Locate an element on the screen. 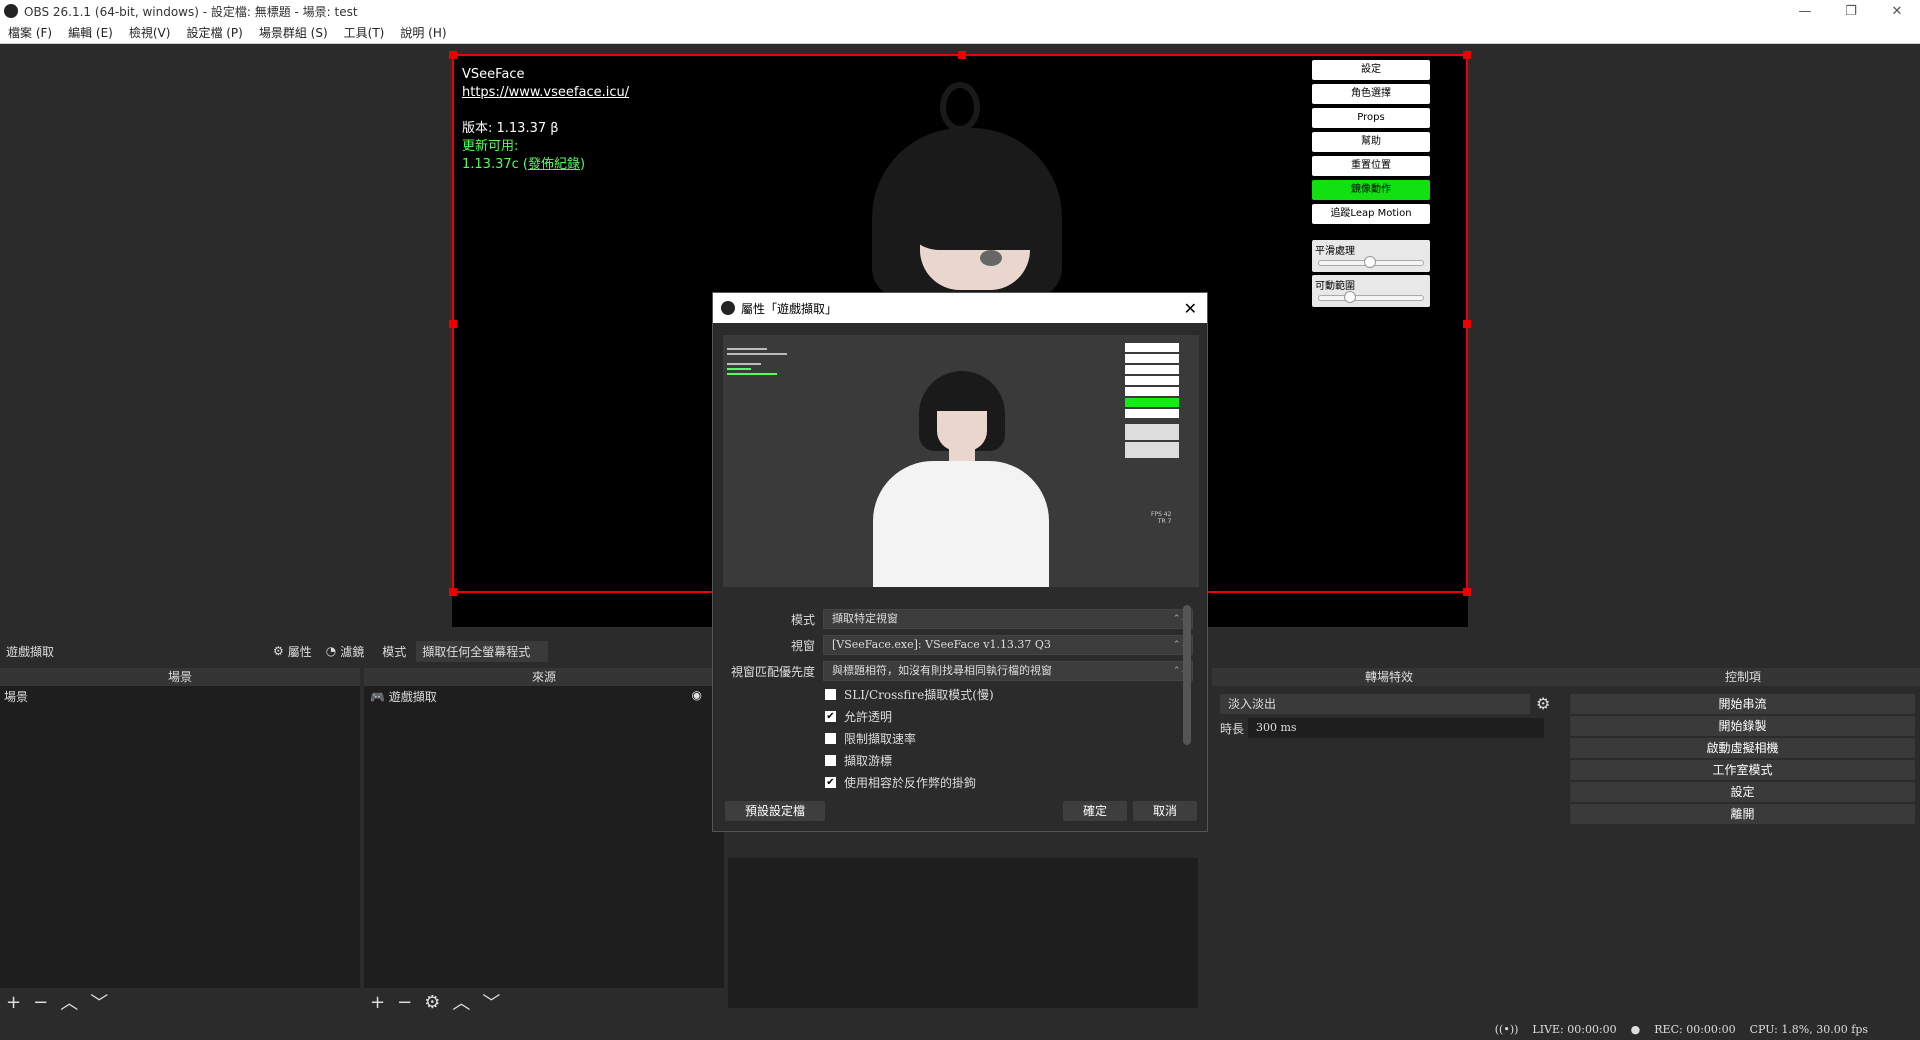 The width and height of the screenshot is (1920, 1040). mini-avatar-face is located at coordinates (962, 431).